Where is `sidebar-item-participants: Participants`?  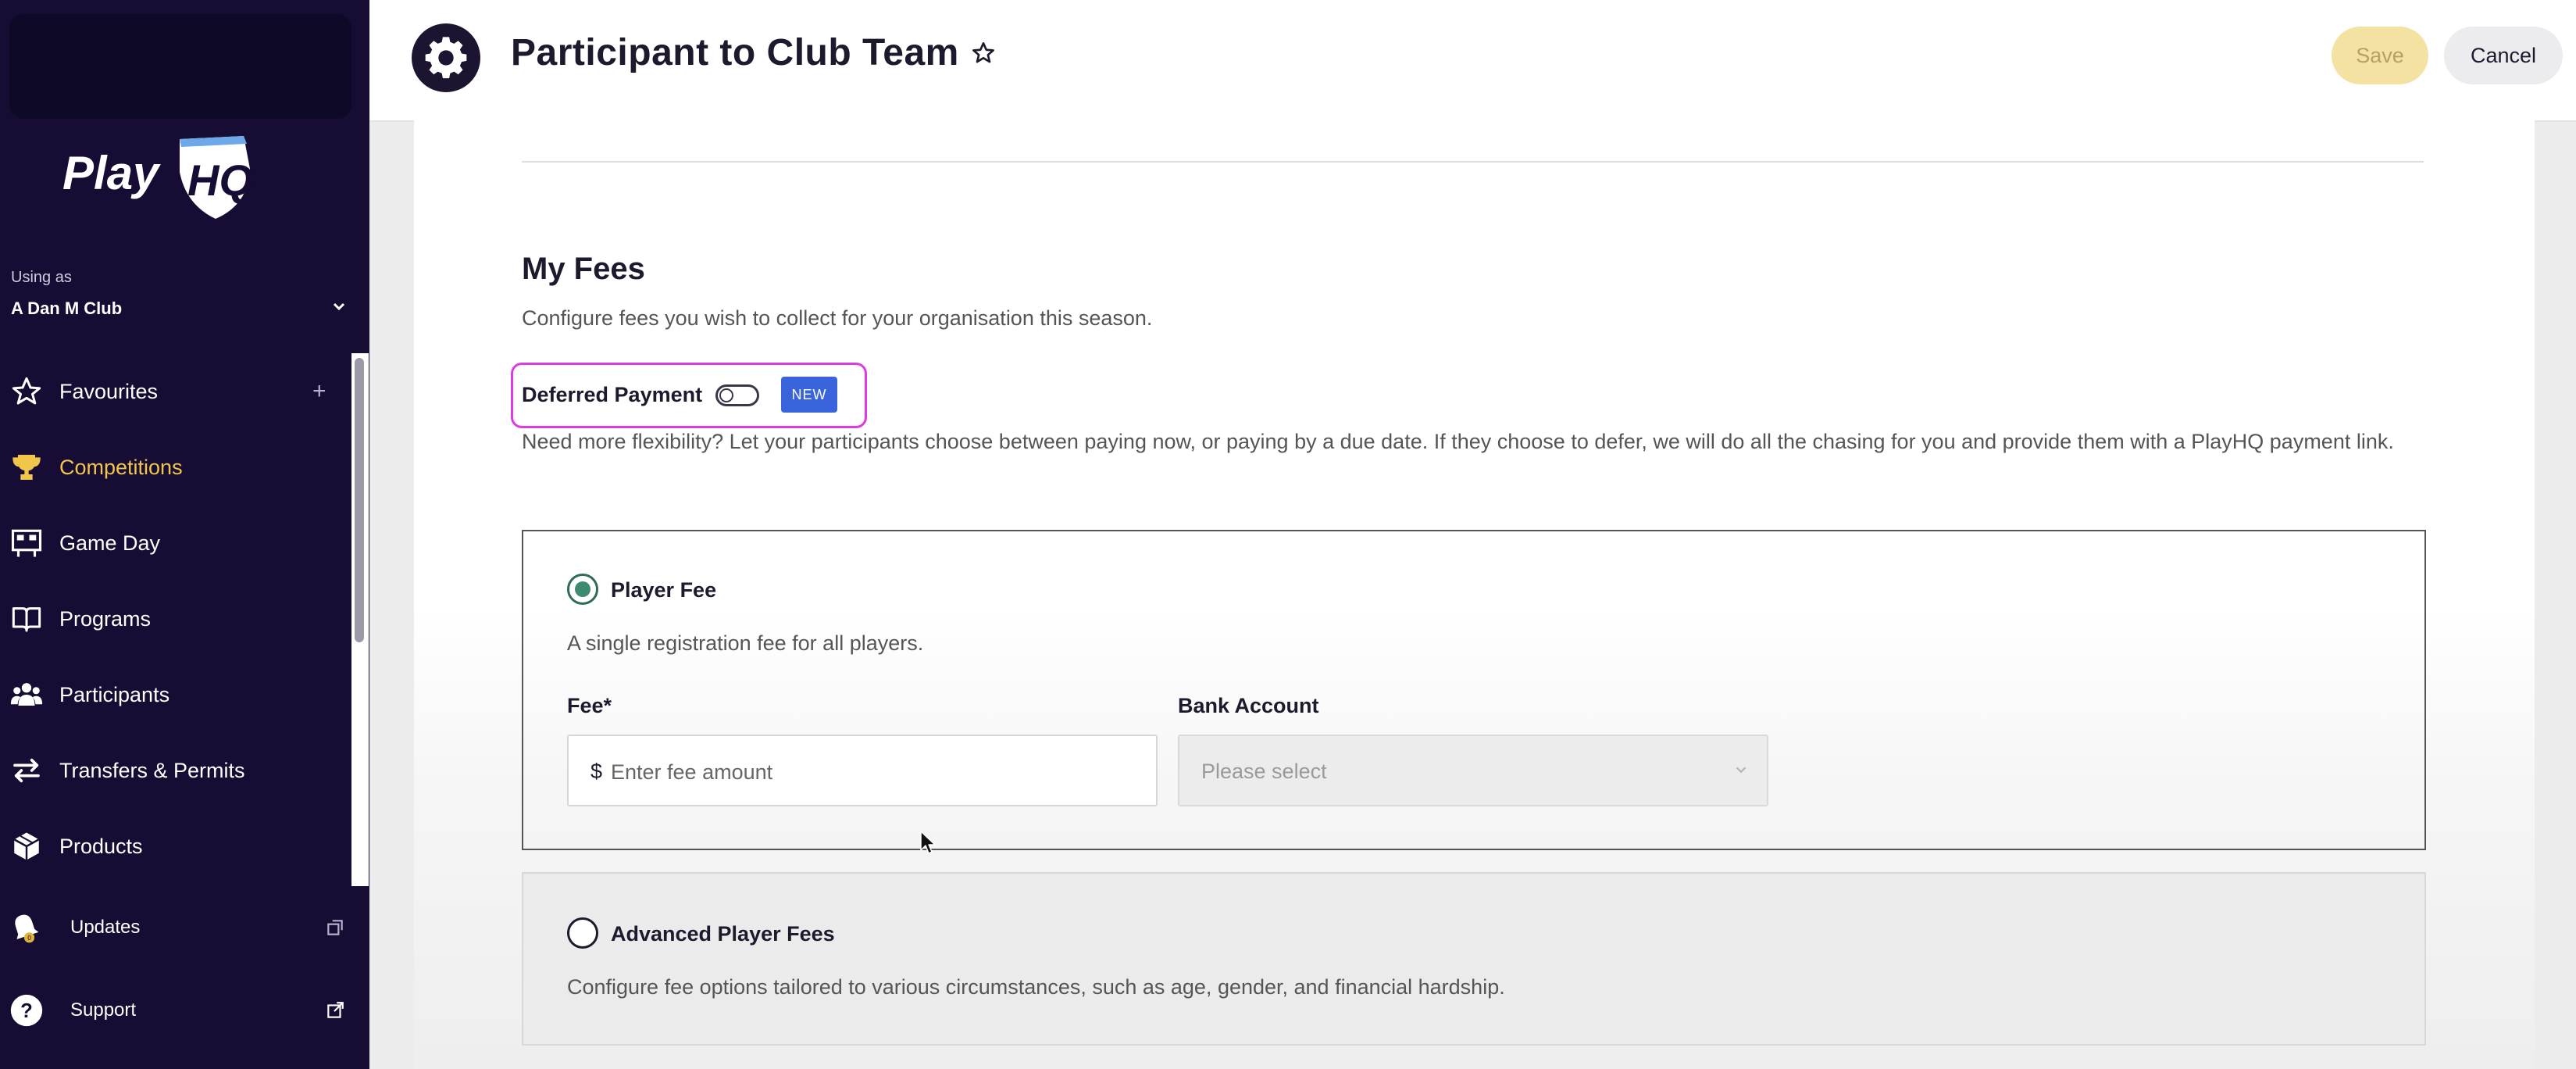 sidebar-item-participants: Participants is located at coordinates (175, 694).